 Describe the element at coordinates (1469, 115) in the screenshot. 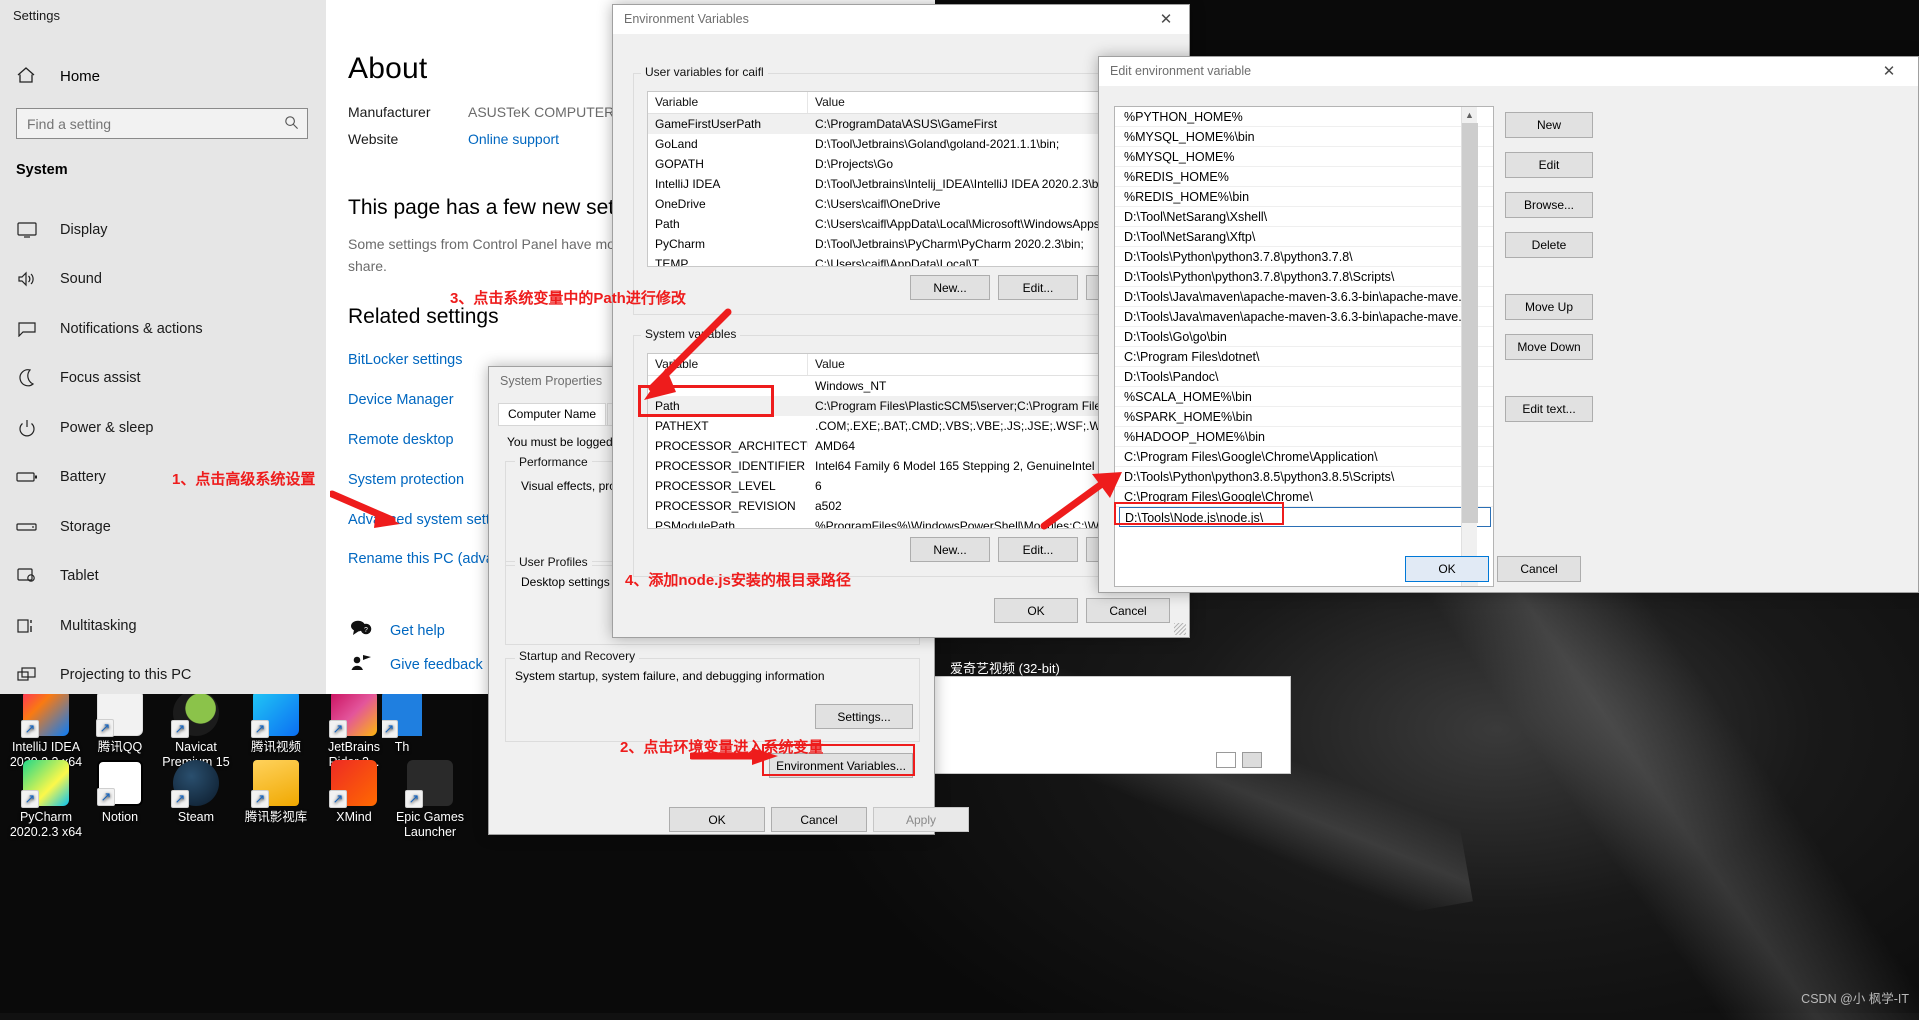

I see `scroll-up-icon: ▲` at that location.